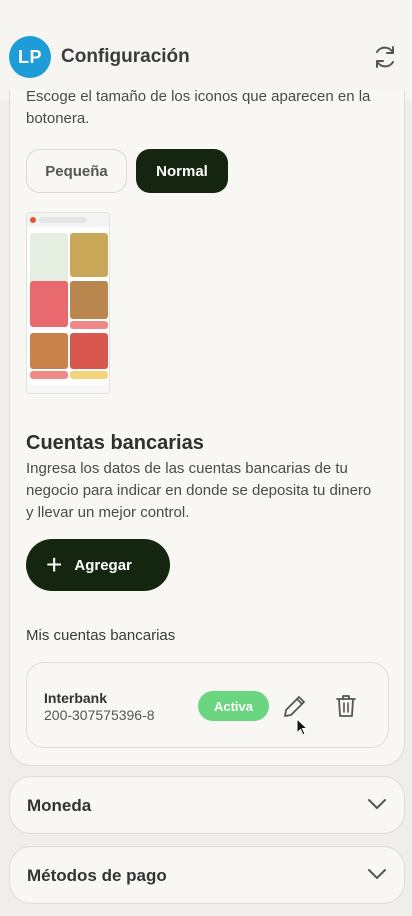 This screenshot has width=412, height=916. Describe the element at coordinates (54, 564) in the screenshot. I see `plus-icon: +` at that location.